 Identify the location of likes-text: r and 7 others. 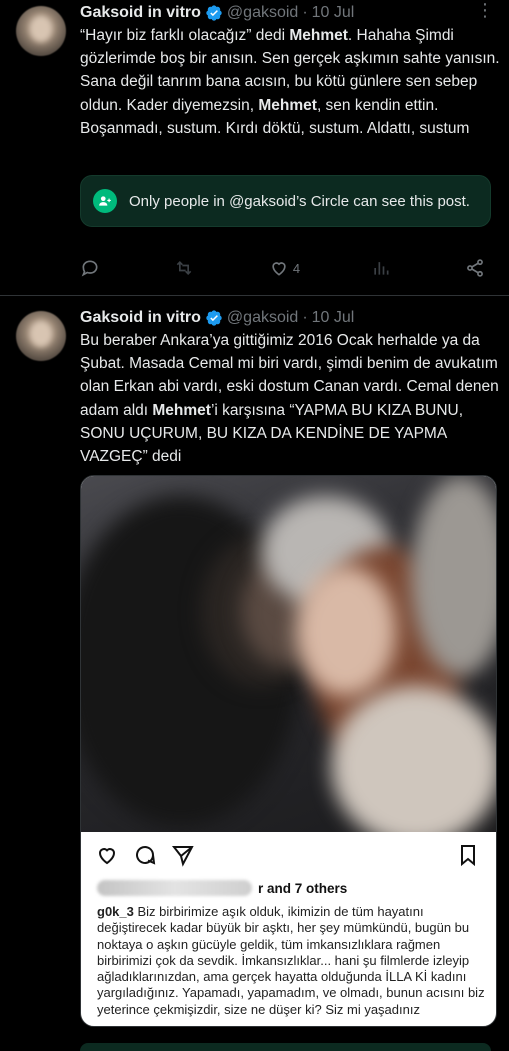
(303, 888).